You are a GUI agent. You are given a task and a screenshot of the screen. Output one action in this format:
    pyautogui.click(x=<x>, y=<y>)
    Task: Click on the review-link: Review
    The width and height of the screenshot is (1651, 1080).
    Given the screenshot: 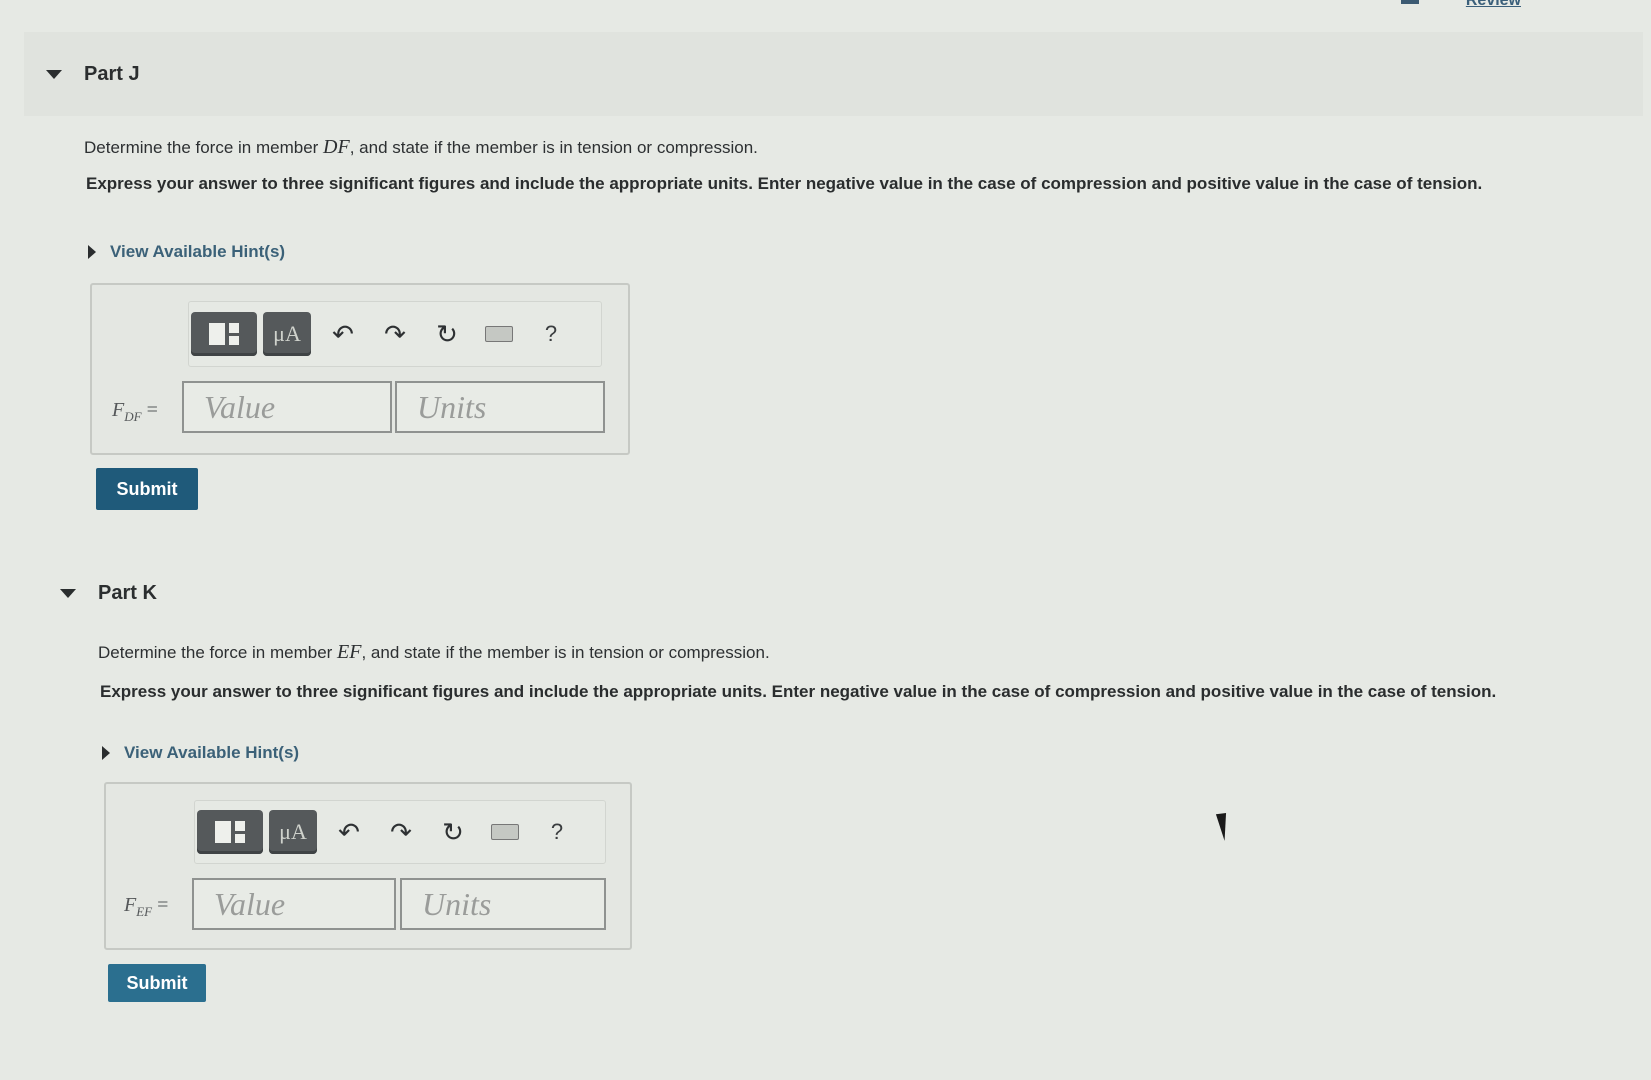 What is the action you would take?
    pyautogui.click(x=1493, y=5)
    